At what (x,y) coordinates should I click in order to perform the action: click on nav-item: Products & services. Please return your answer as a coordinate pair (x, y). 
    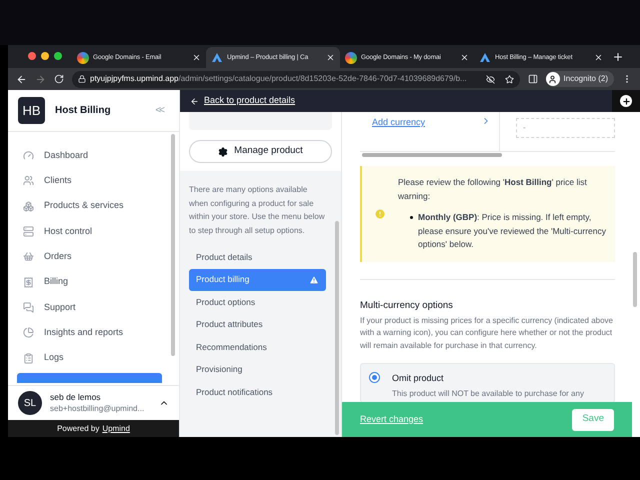
    Looking at the image, I should click on (89, 206).